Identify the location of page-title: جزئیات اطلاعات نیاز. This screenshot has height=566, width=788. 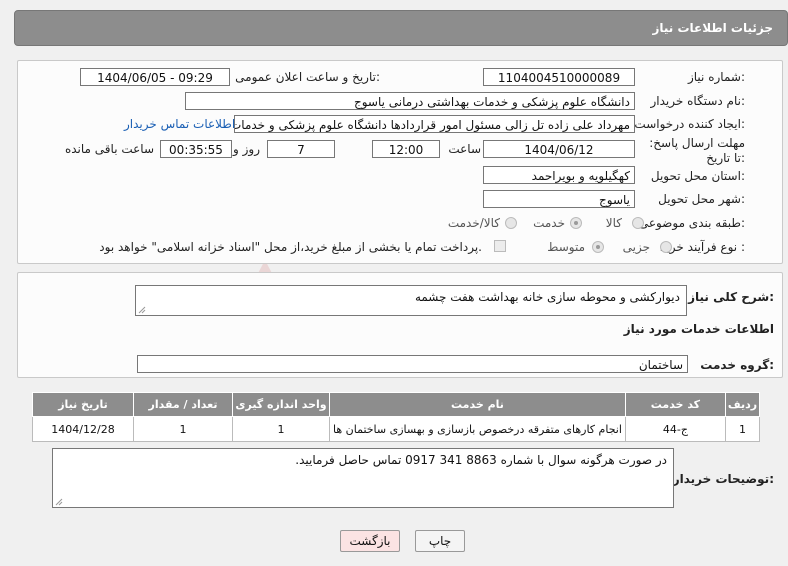
(712, 28).